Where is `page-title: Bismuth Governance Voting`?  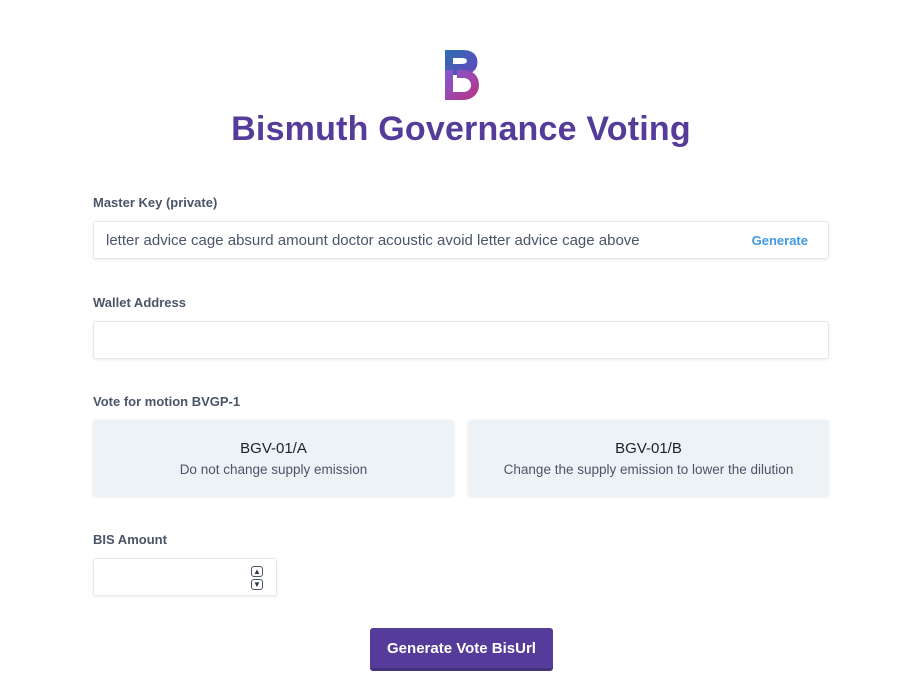
page-title: Bismuth Governance Voting is located at coordinates (461, 129).